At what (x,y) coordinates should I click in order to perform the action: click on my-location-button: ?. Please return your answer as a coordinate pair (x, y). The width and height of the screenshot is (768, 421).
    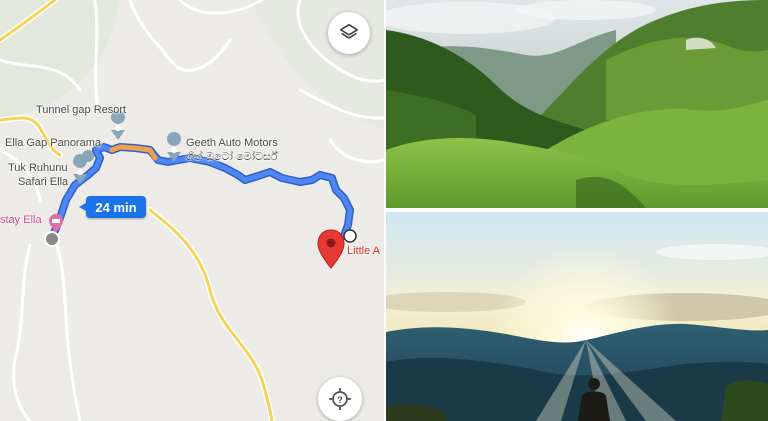
    Looking at the image, I should click on (340, 399).